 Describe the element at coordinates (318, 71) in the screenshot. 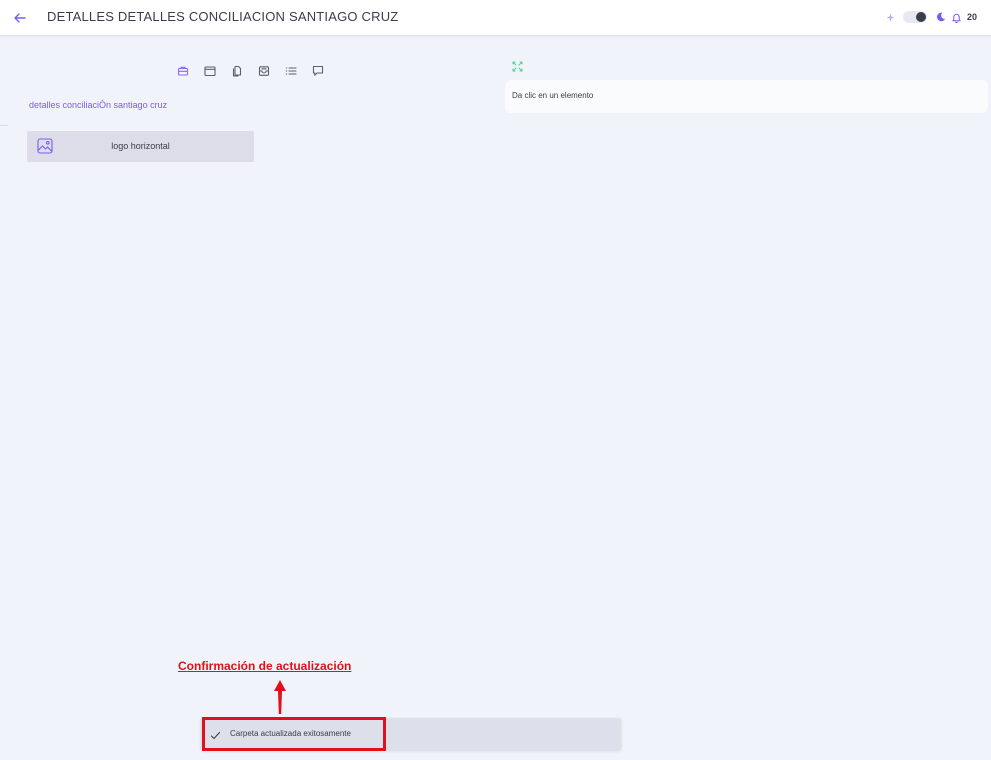

I see `comment-icon` at that location.